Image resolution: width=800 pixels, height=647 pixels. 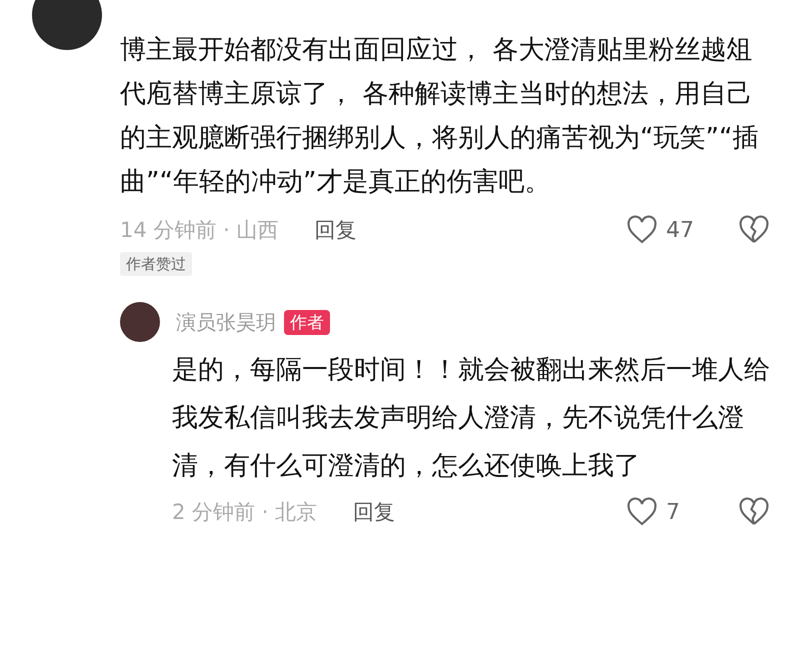 What do you see at coordinates (471, 418) in the screenshot?
I see `reply-text: 是的，每隔一段时间！！就会被翻出来然后一堆人给我发私信叫我去发声明给人澄清，先不说凭什么澄清，有什么可澄清的，怎么还使唤上我了` at bounding box center [471, 418].